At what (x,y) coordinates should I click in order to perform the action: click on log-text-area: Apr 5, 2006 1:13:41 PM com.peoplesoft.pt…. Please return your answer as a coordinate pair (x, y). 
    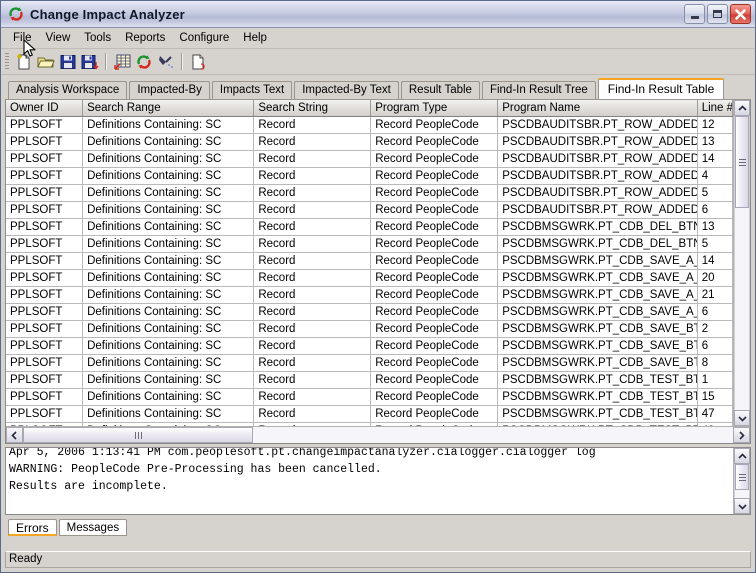
    Looking at the image, I should click on (369, 480).